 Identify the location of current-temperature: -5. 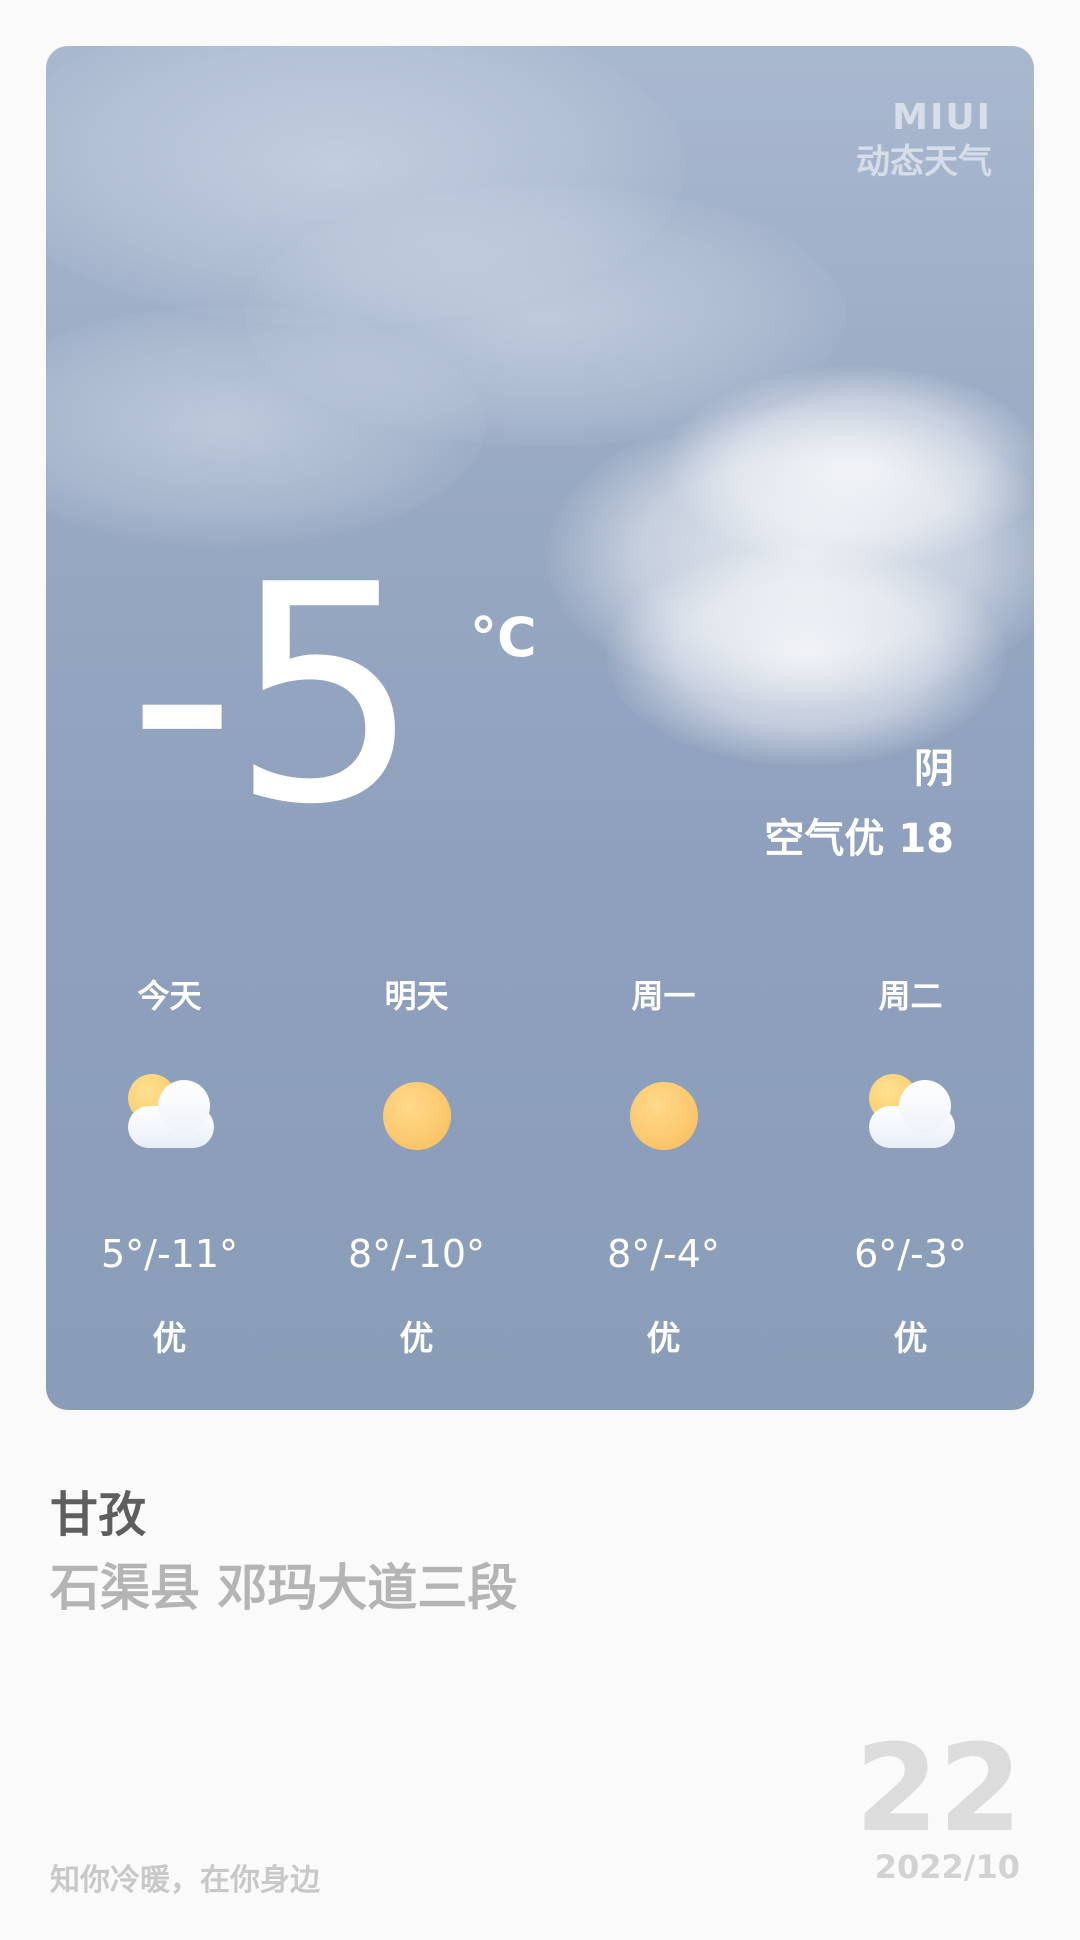
(274, 695).